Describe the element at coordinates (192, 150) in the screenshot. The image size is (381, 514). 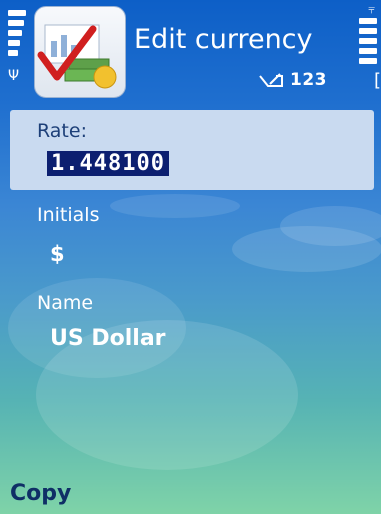
I see `rate-field: Rate: 1.448100` at that location.